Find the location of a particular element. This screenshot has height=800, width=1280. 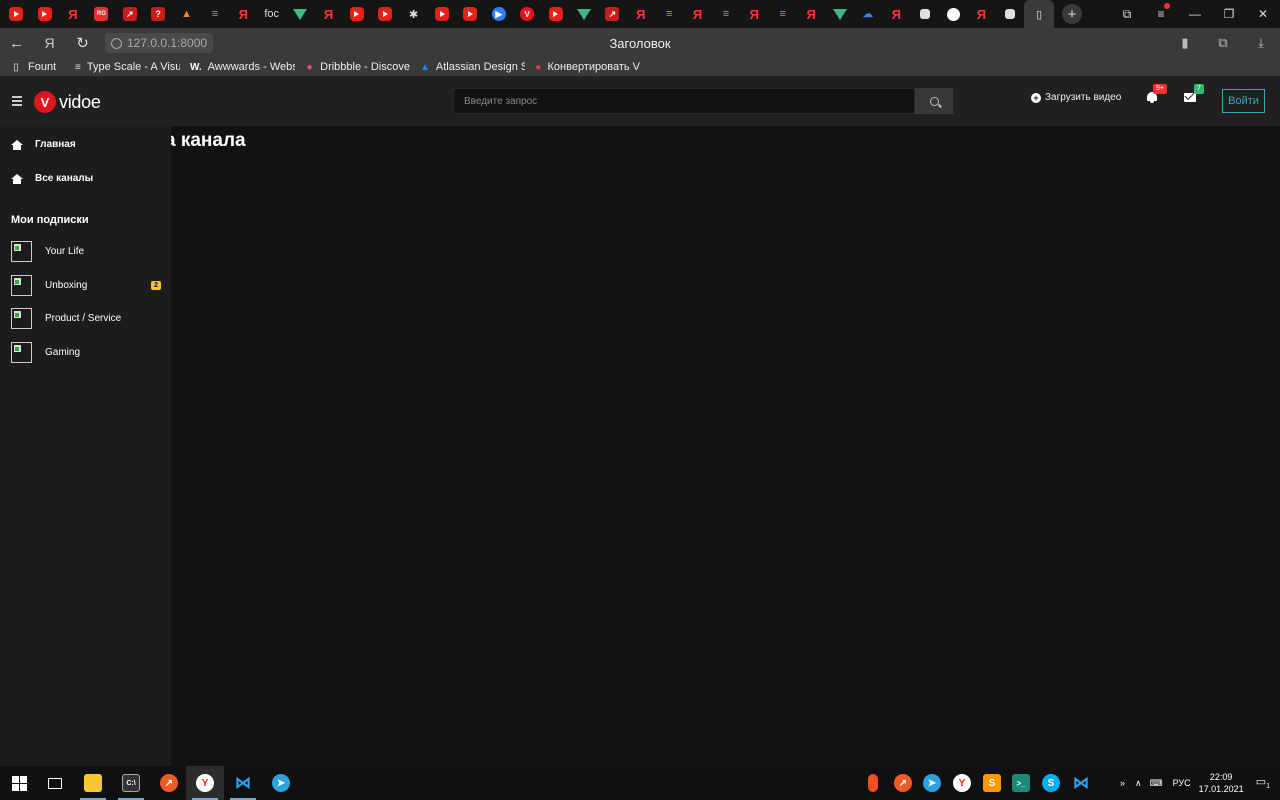

taskbar-telegram: ➤ is located at coordinates (281, 783).